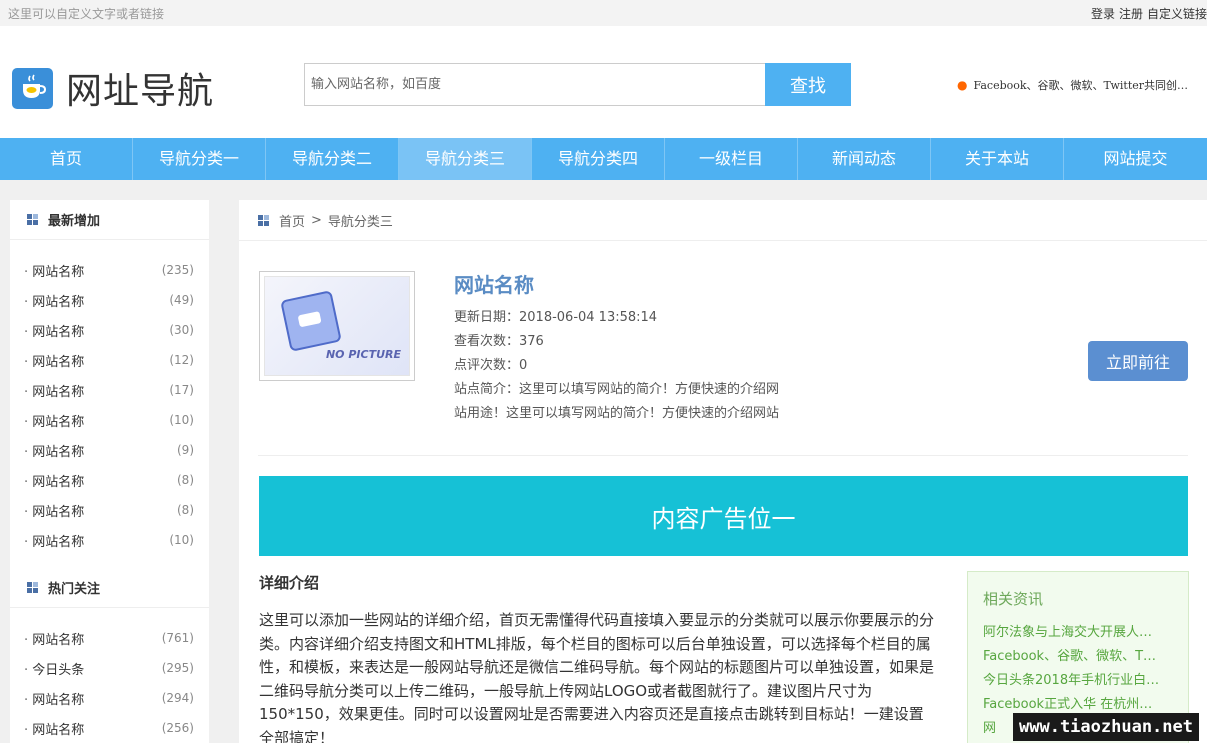 This screenshot has width=1207, height=743. What do you see at coordinates (1138, 361) in the screenshot?
I see `visit-now-button: 立即前往` at bounding box center [1138, 361].